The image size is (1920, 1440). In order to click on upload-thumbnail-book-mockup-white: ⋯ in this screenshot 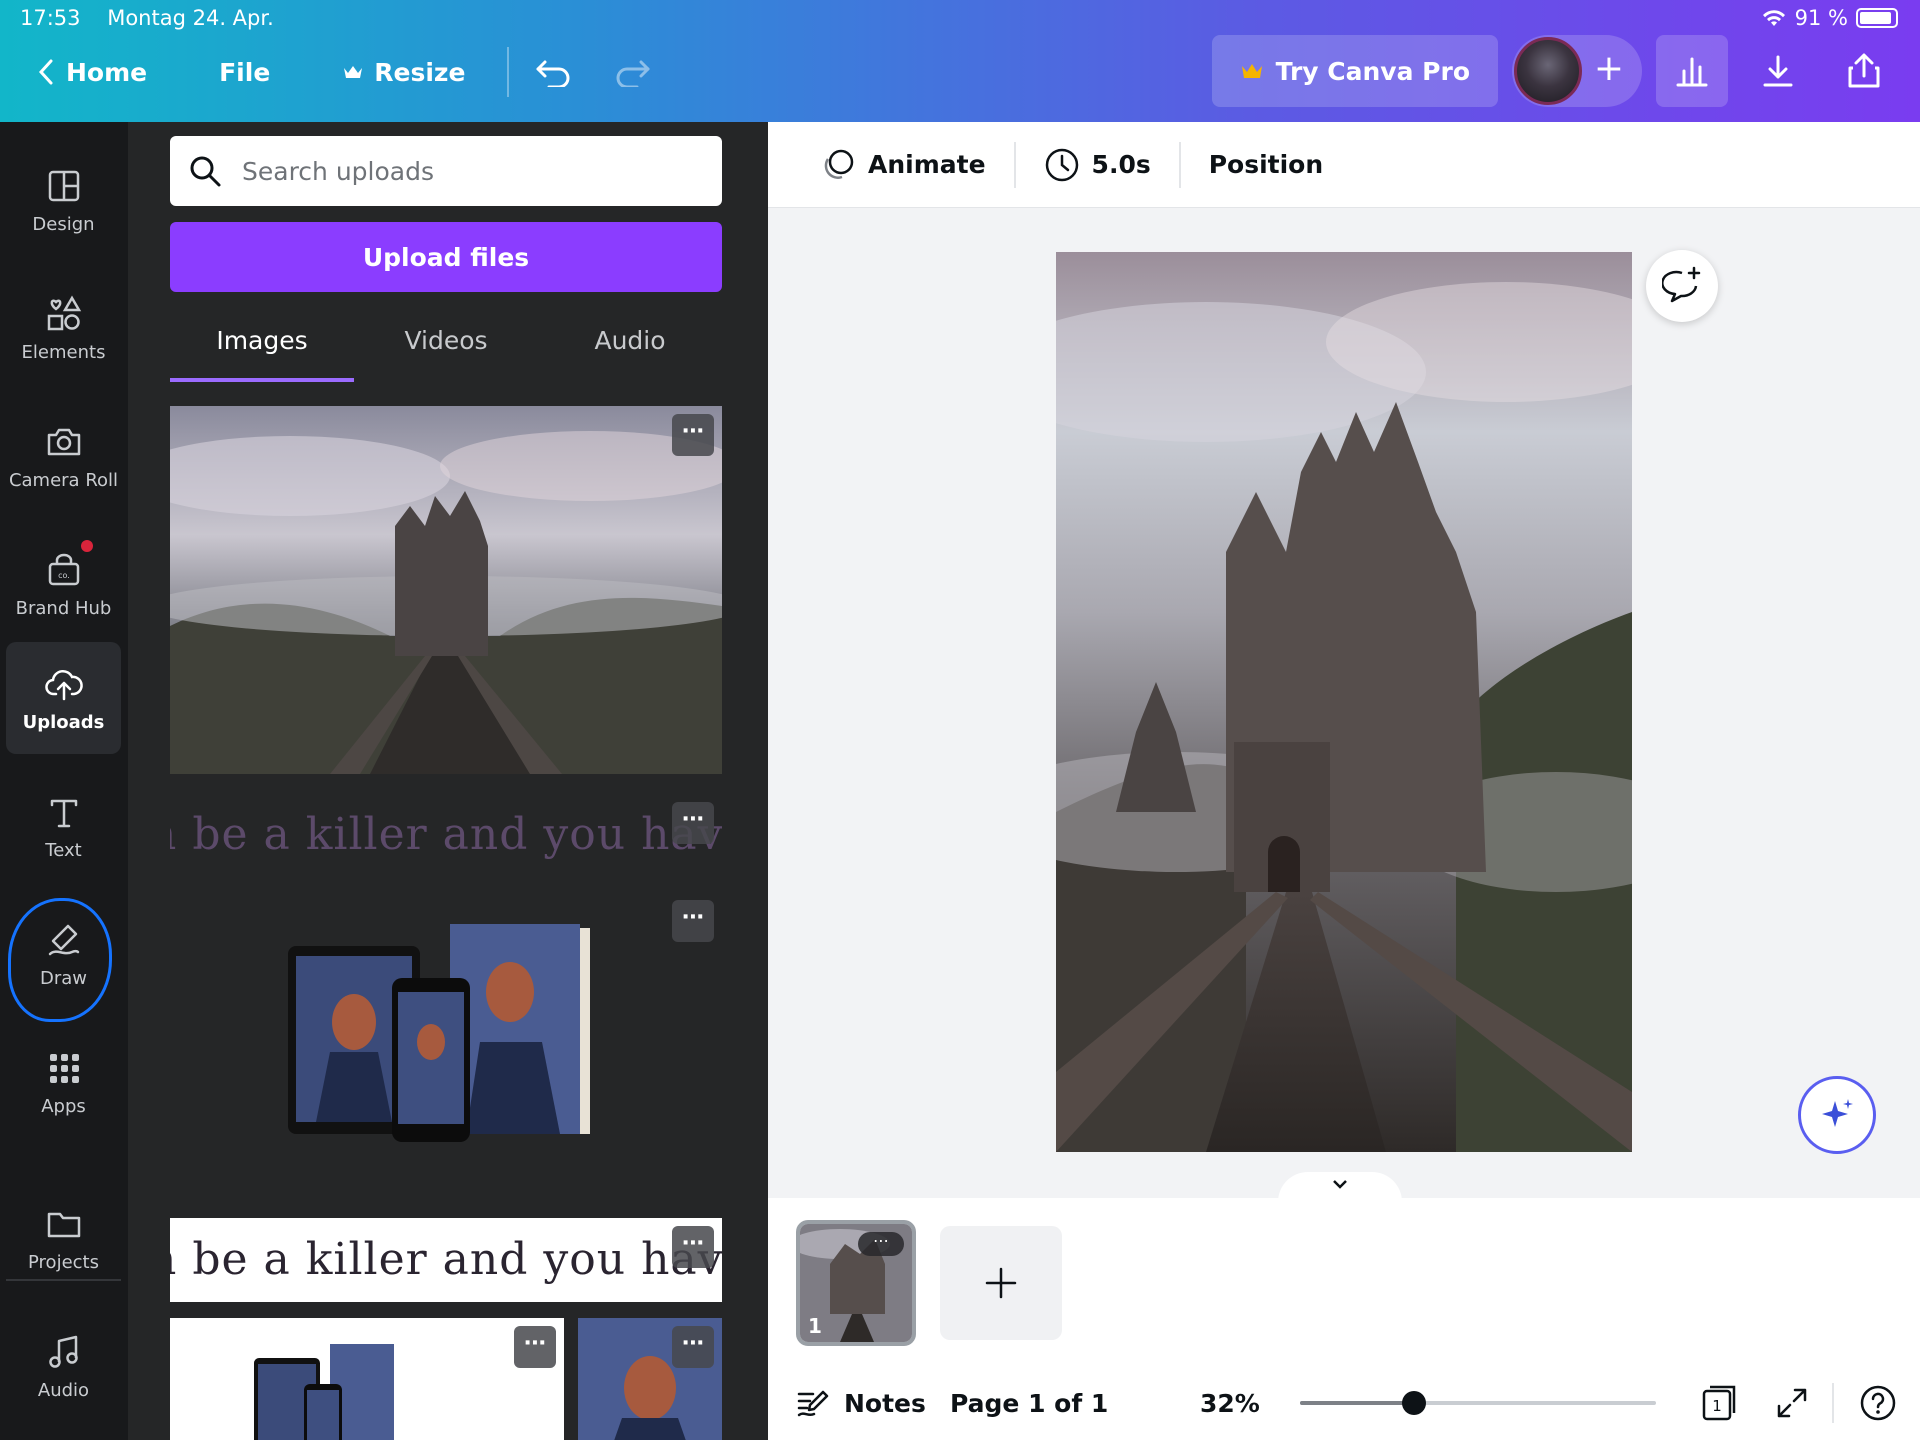, I will do `click(367, 1379)`.